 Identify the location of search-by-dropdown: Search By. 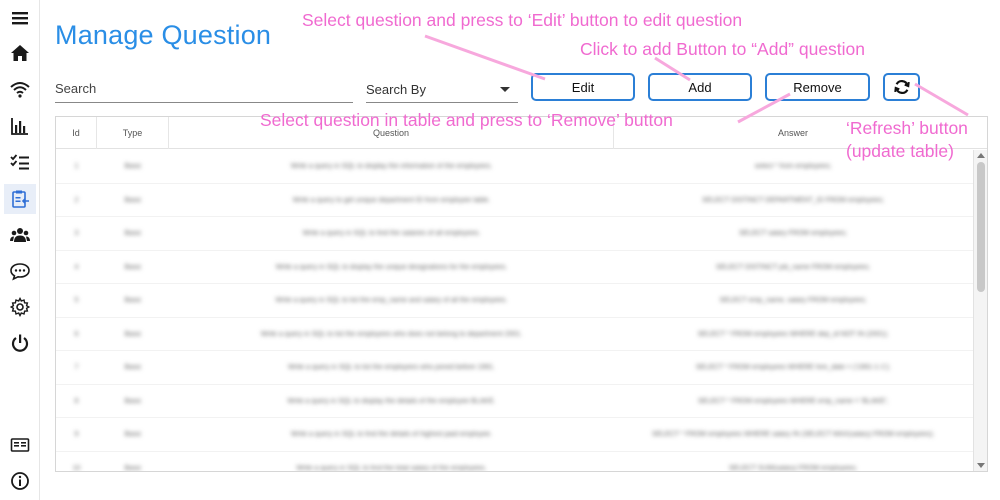
(442, 89).